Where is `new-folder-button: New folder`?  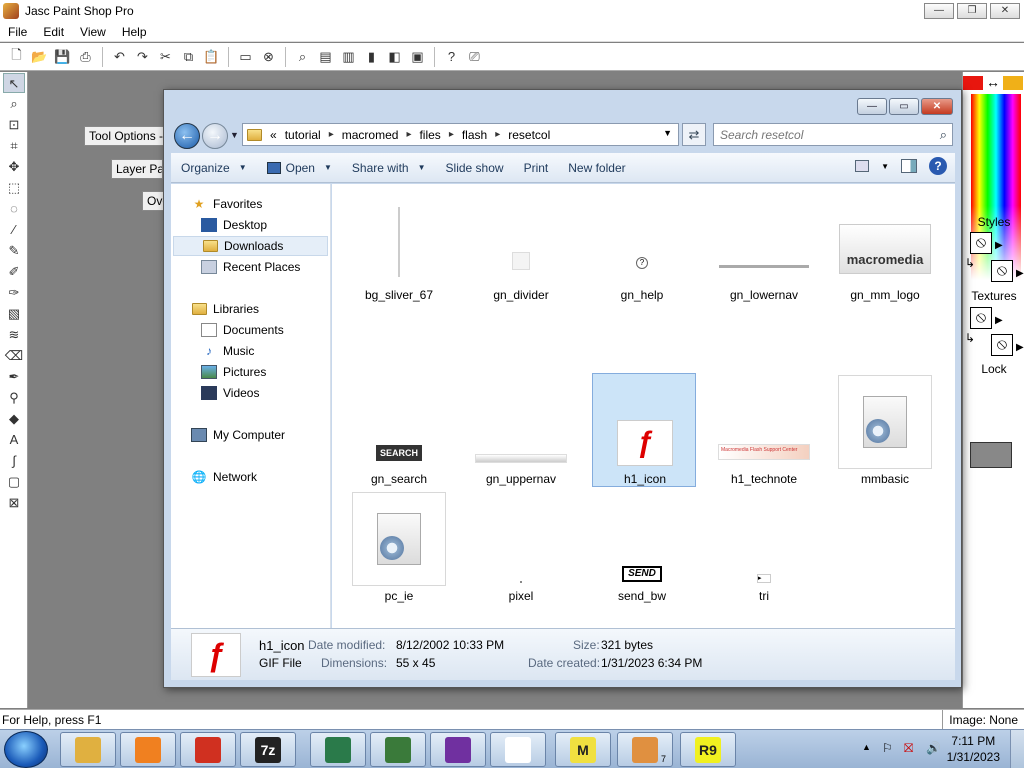
new-folder-button: New folder is located at coordinates (596, 168).